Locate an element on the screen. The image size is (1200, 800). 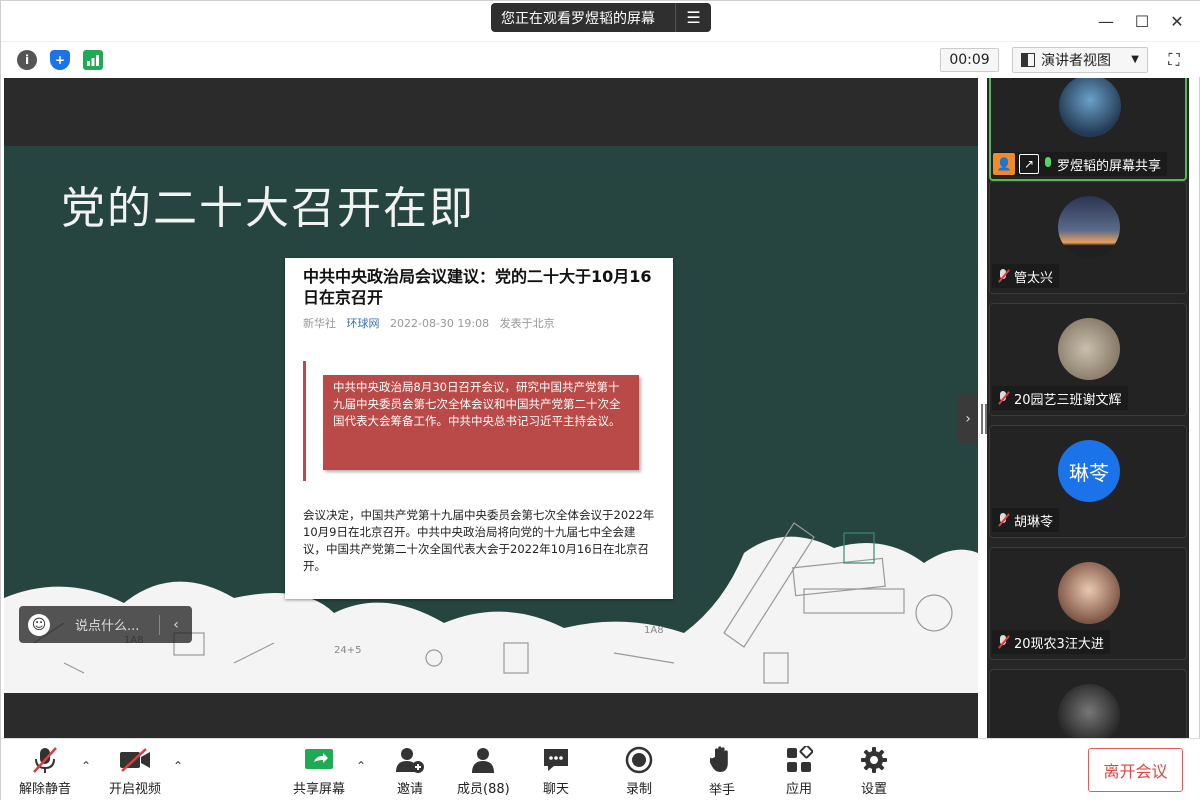
collapse-gallery-button: › is located at coordinates (968, 419).